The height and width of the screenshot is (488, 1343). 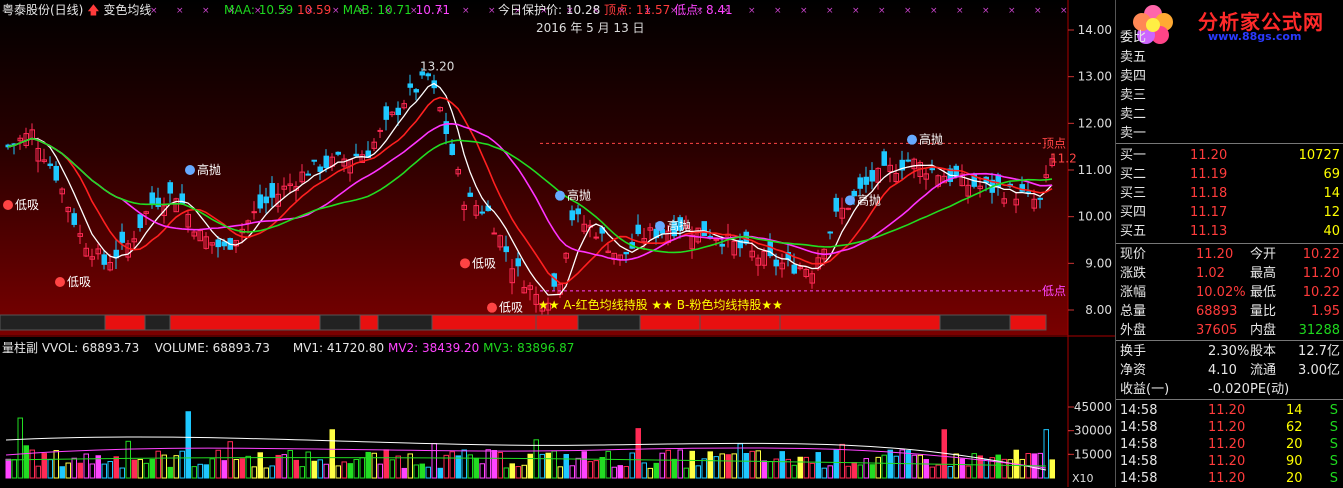 I want to click on fundamental-value: 4.10, so click(x=1222, y=370).